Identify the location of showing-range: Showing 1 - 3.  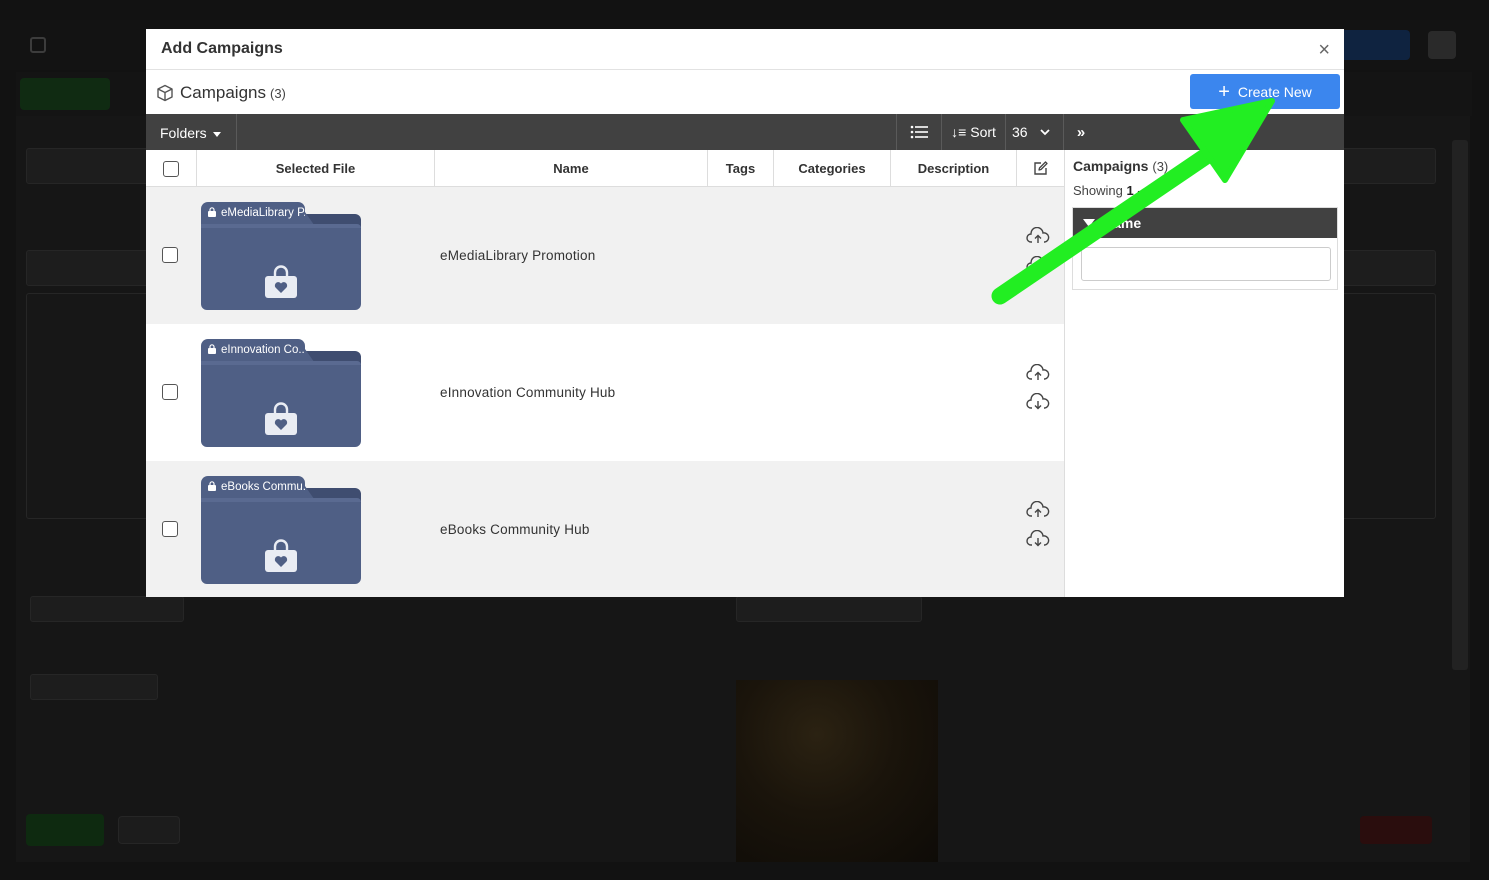
(1113, 190).